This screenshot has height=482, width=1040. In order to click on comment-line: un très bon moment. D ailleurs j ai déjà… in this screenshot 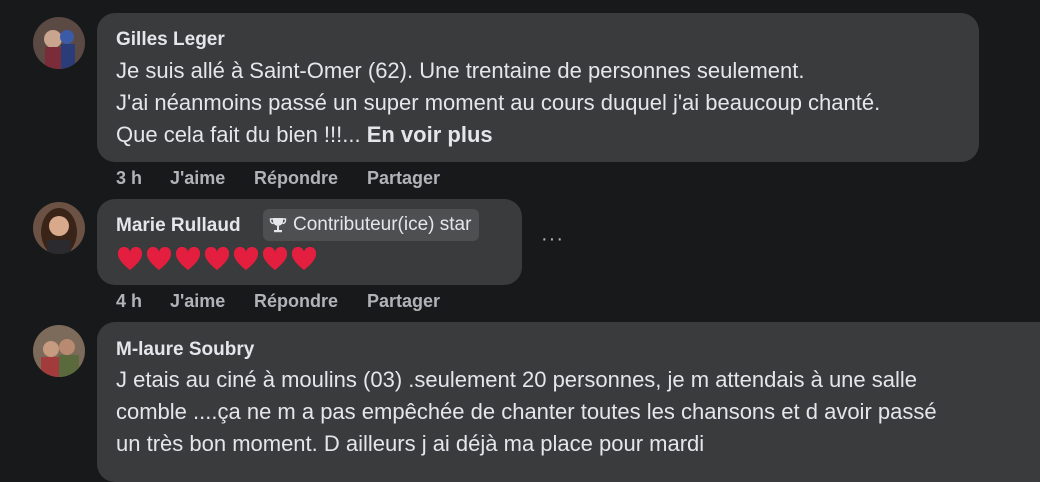, I will do `click(410, 443)`.